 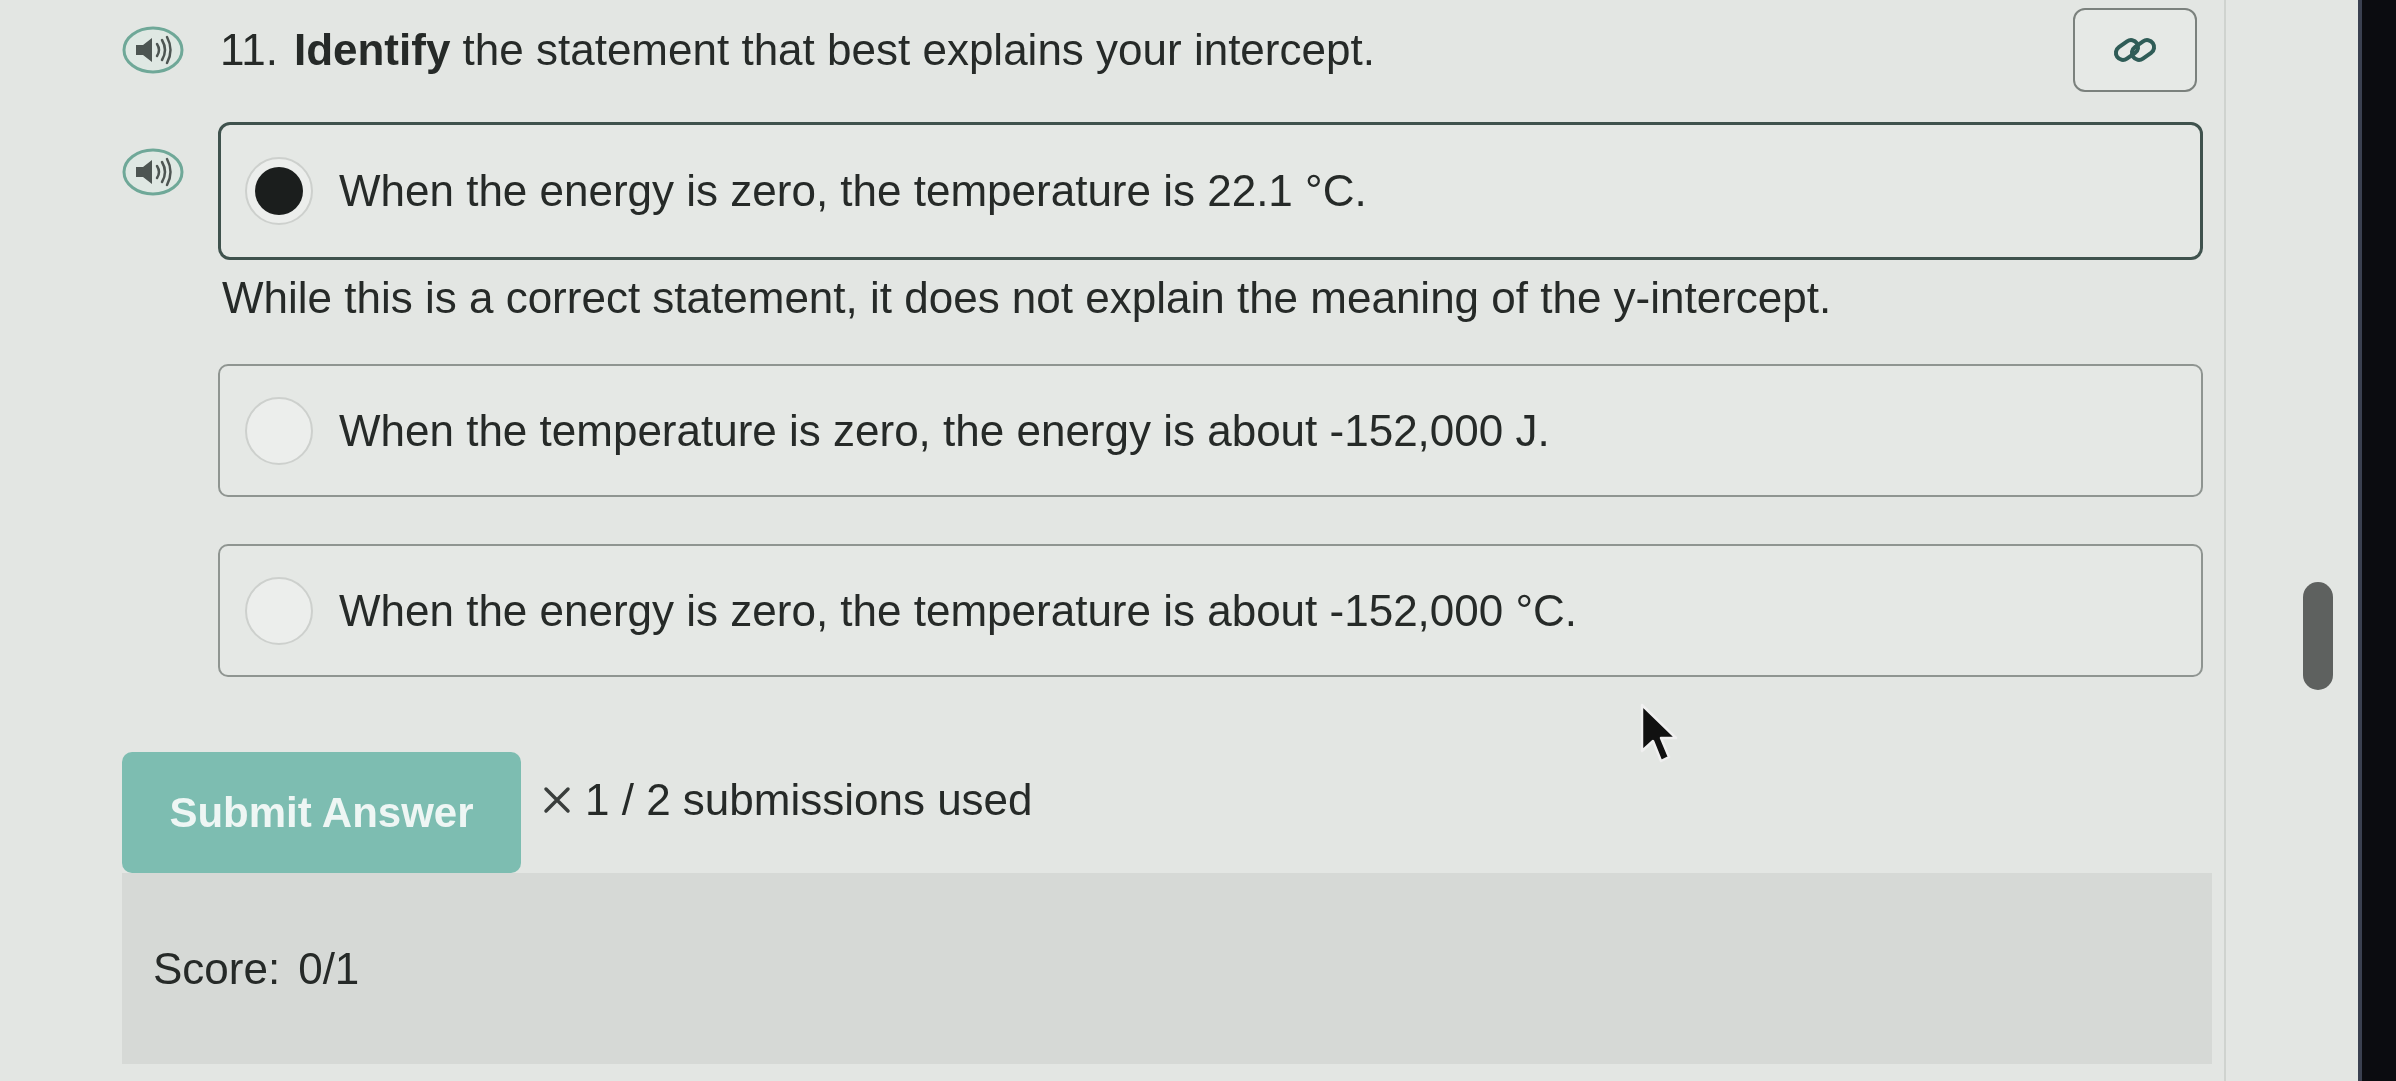 What do you see at coordinates (1660, 734) in the screenshot?
I see `mouse-pointer-icon` at bounding box center [1660, 734].